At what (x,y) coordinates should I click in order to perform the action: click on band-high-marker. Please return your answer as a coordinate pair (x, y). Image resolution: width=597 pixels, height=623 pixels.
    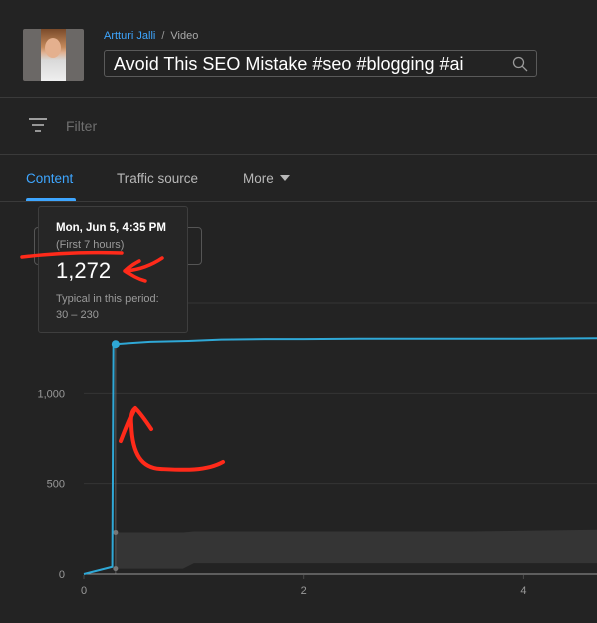
    Looking at the image, I should click on (116, 532).